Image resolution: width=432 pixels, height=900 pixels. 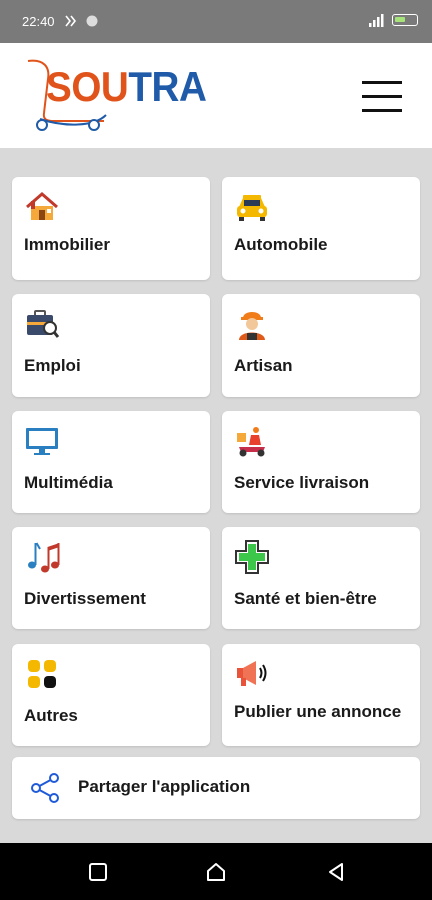 What do you see at coordinates (252, 326) in the screenshot?
I see `worker-icon` at bounding box center [252, 326].